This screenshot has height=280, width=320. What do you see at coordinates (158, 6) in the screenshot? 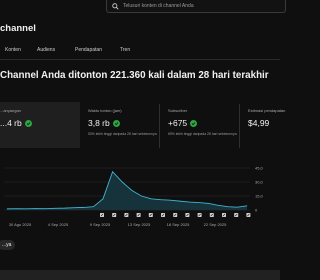
I see `search-input: Telusuri konten di channel Anda` at bounding box center [158, 6].